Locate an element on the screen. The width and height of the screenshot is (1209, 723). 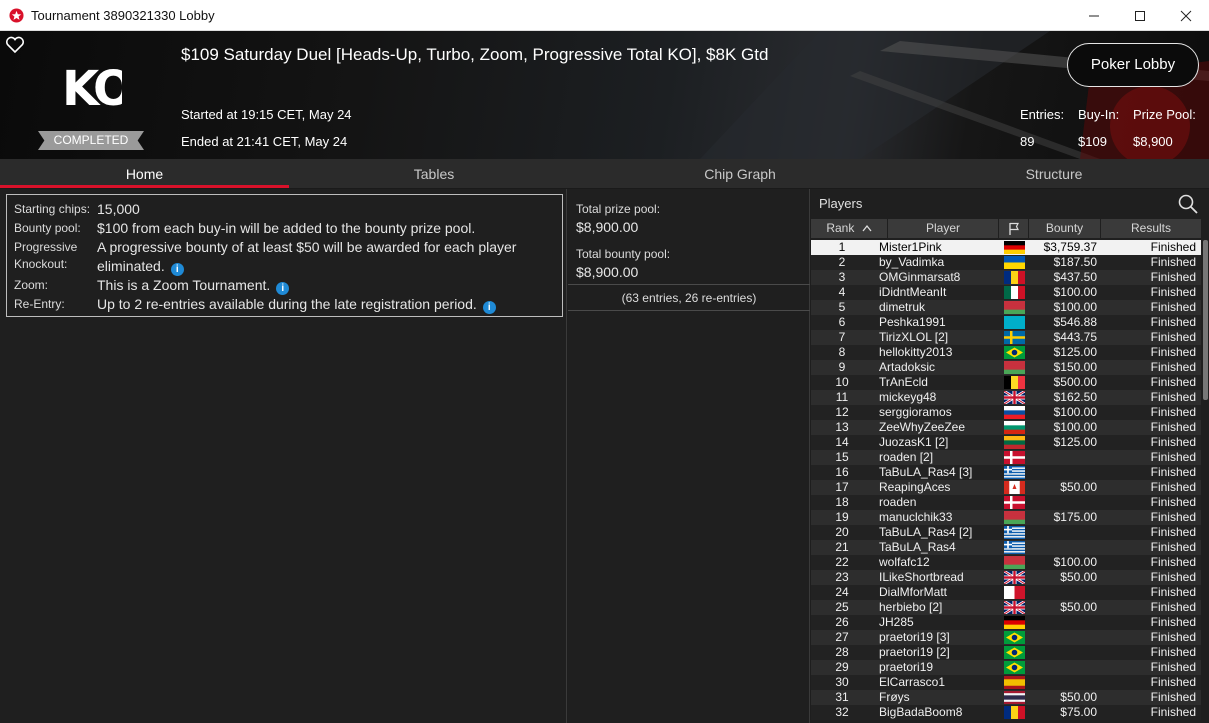
player-row: 21 TaBuLA_Ras4 Finished is located at coordinates (1006, 547).